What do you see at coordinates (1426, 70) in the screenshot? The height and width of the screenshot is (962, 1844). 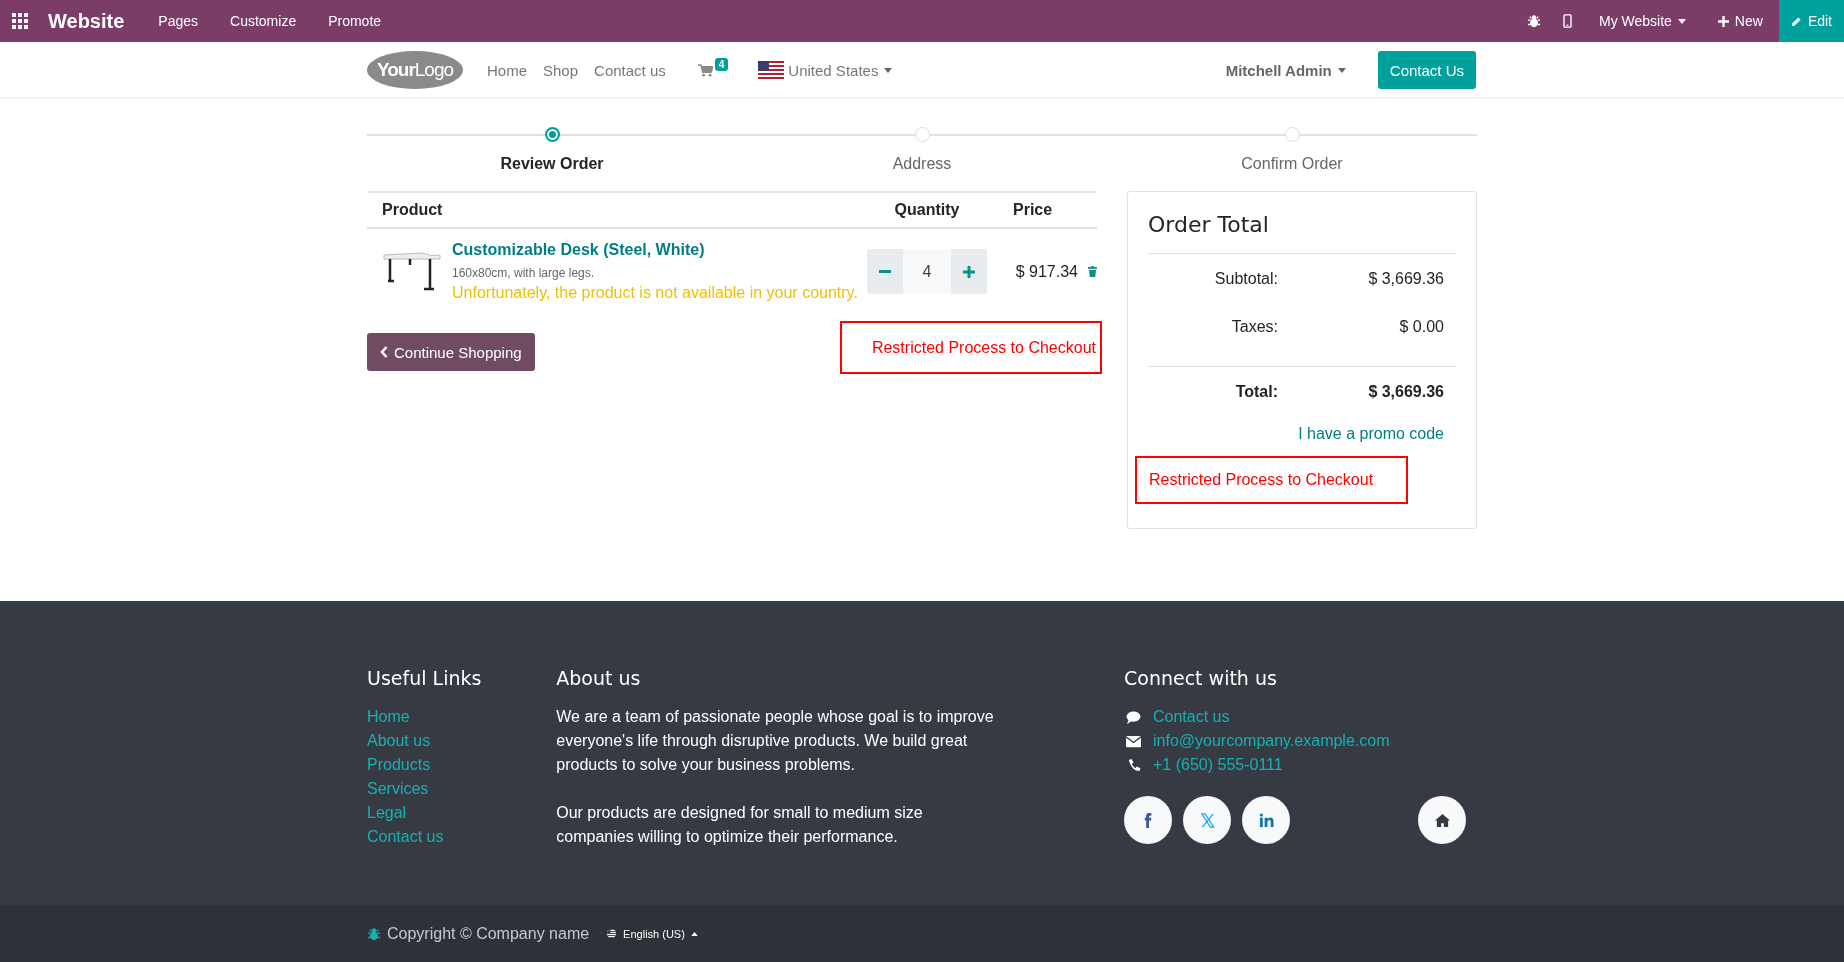 I see `contact-us-button: Contact Us` at bounding box center [1426, 70].